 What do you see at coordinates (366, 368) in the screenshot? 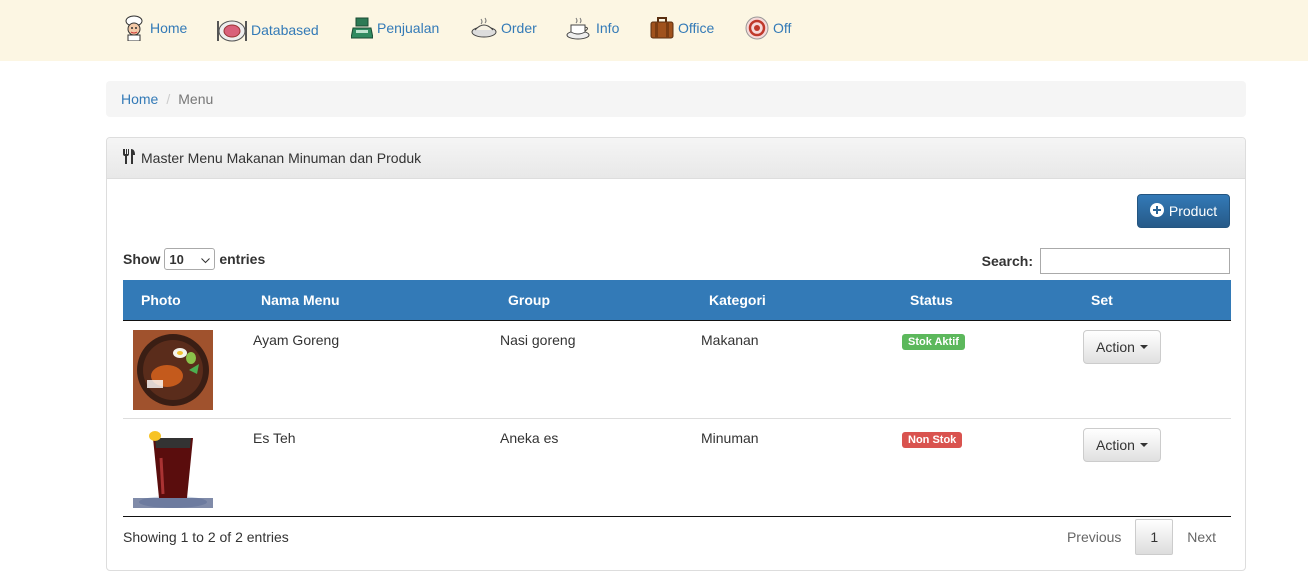
I see `menu-name-cell: Ayam Goreng` at bounding box center [366, 368].